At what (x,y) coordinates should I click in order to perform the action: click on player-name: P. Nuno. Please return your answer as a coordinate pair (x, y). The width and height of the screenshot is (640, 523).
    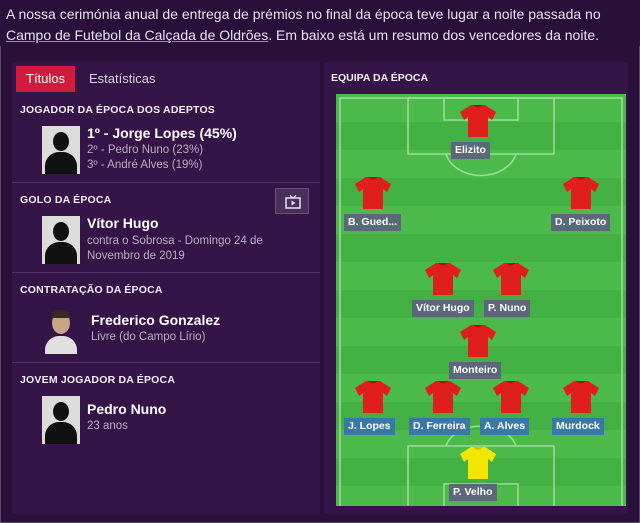
    Looking at the image, I should click on (507, 308).